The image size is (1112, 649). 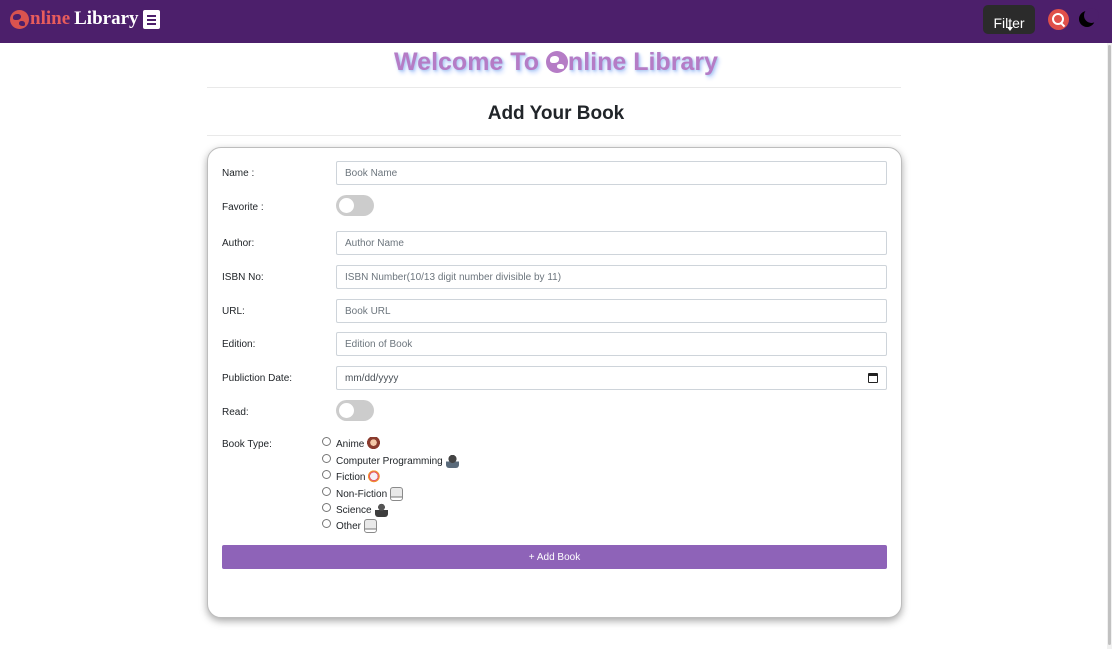 I want to click on book-type-option-computer-programming: Computer Programming, so click(x=390, y=460).